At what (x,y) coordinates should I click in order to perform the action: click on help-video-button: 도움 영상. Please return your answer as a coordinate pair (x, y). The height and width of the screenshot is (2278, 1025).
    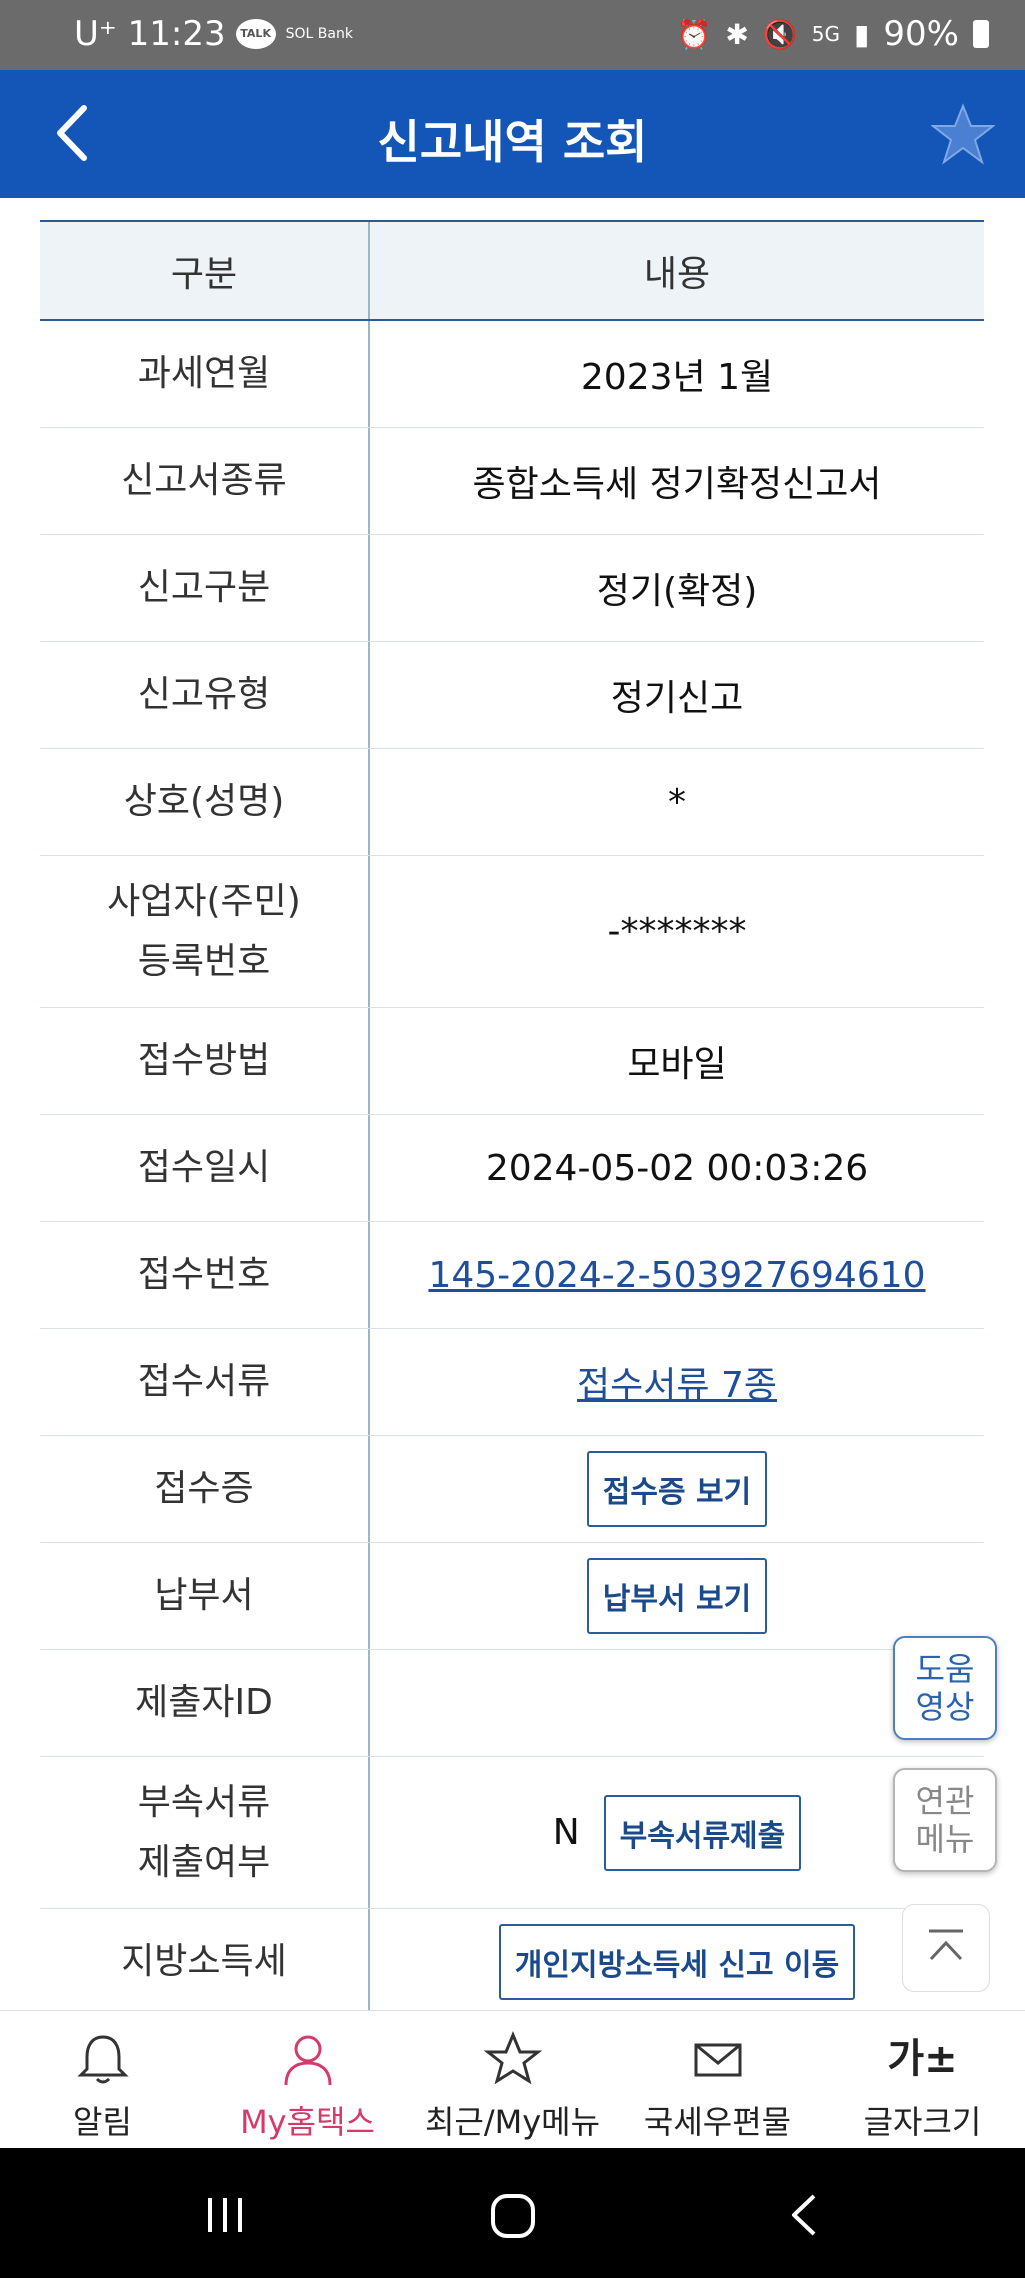
    Looking at the image, I should click on (945, 1688).